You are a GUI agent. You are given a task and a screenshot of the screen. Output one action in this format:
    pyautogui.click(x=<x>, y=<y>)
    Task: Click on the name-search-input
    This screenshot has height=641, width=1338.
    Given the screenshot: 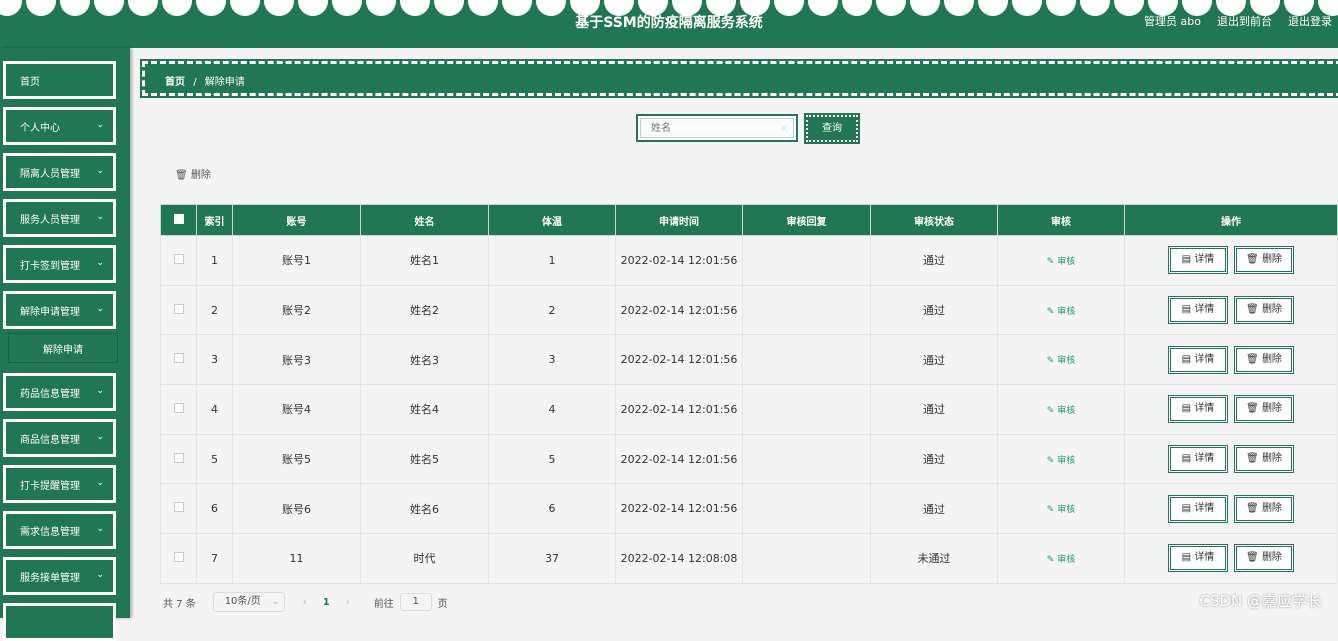 What is the action you would take?
    pyautogui.click(x=717, y=128)
    